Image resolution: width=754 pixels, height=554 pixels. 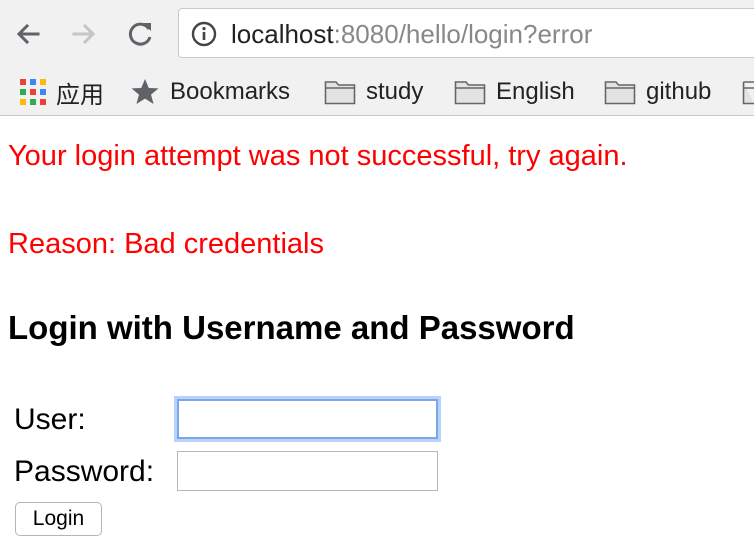 I want to click on bookmark-bookmarks: Bookmarks, so click(x=210, y=92).